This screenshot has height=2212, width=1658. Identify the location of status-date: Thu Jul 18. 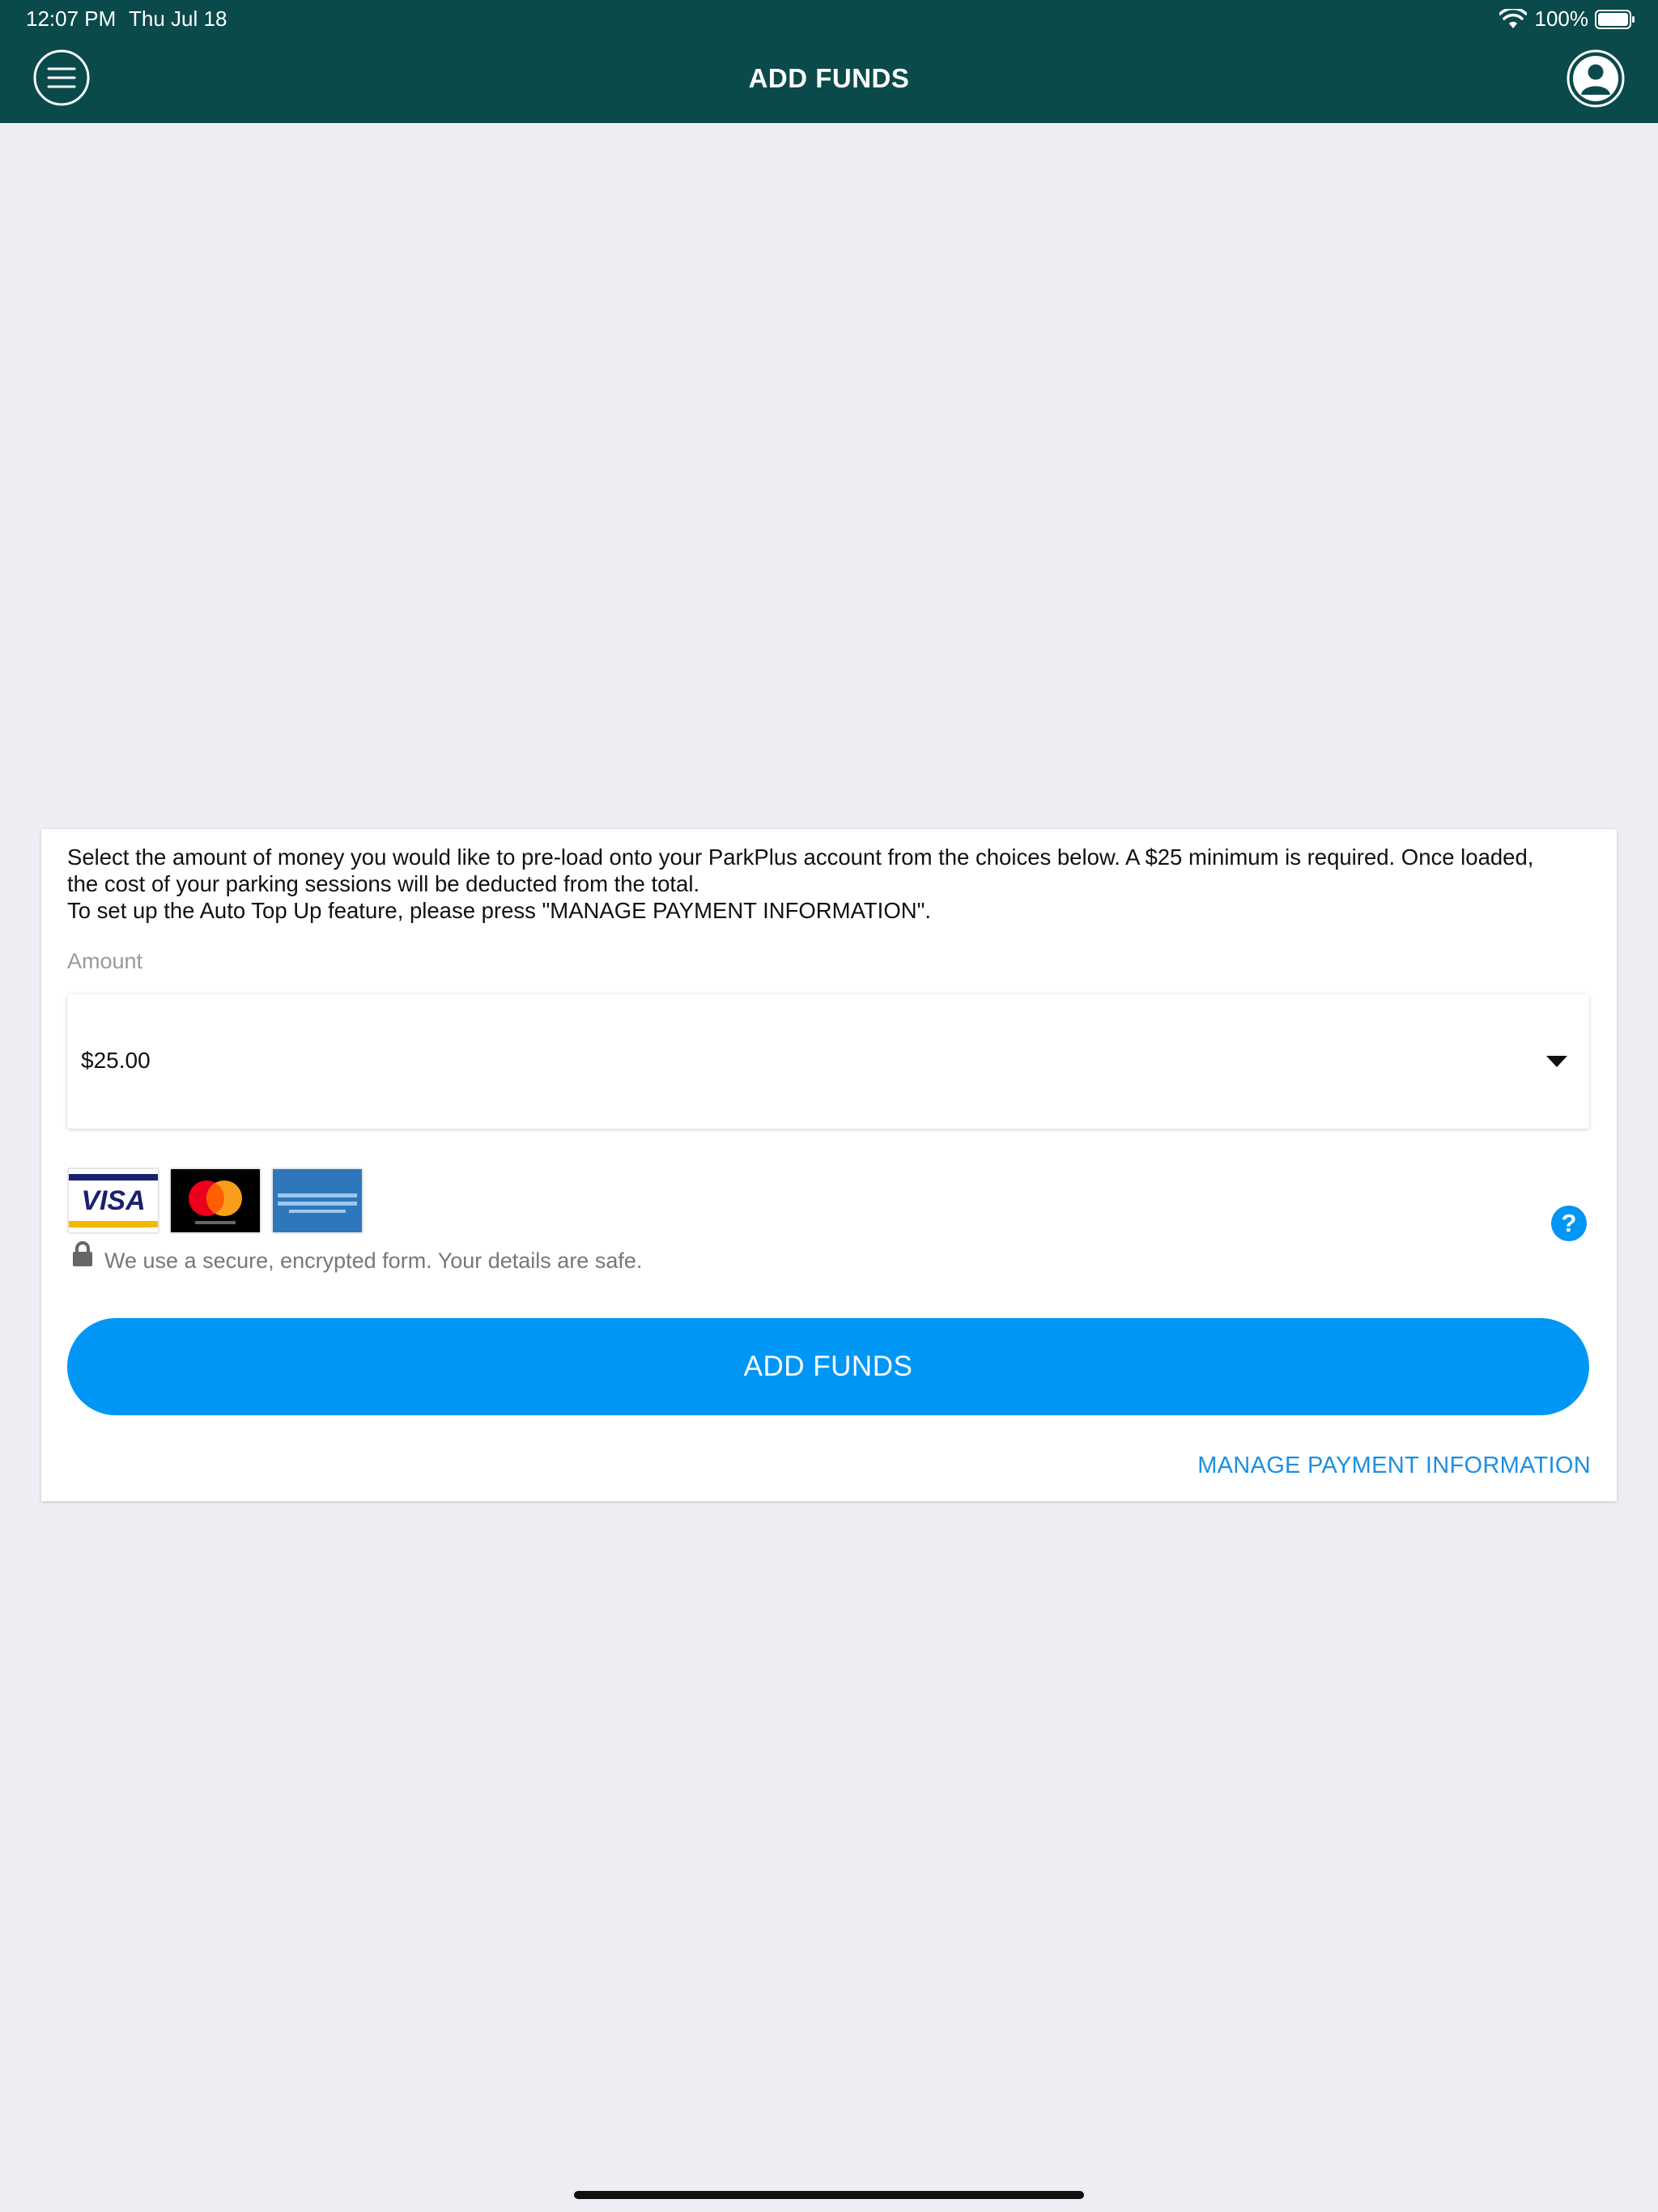
(178, 19).